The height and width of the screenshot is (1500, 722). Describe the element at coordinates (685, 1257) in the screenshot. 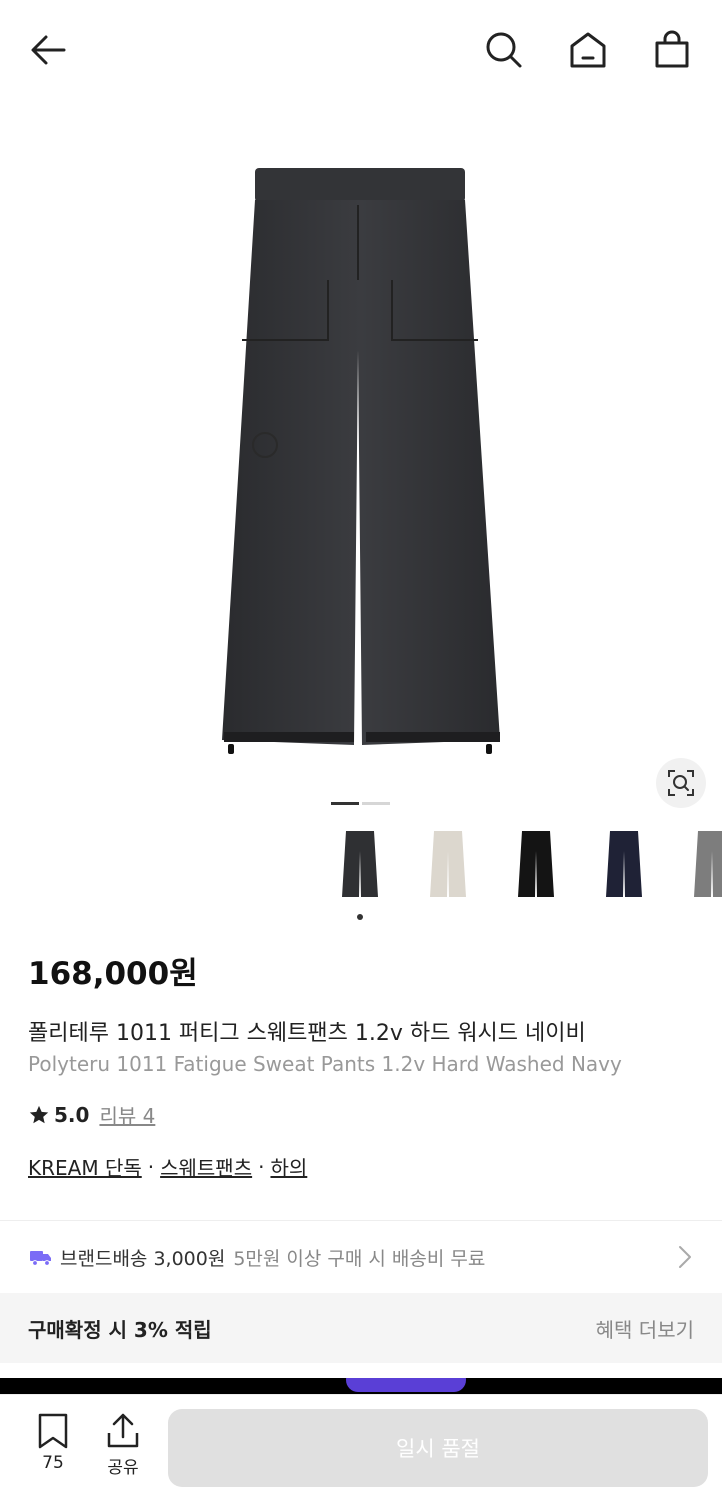

I see `chevron-right-icon` at that location.